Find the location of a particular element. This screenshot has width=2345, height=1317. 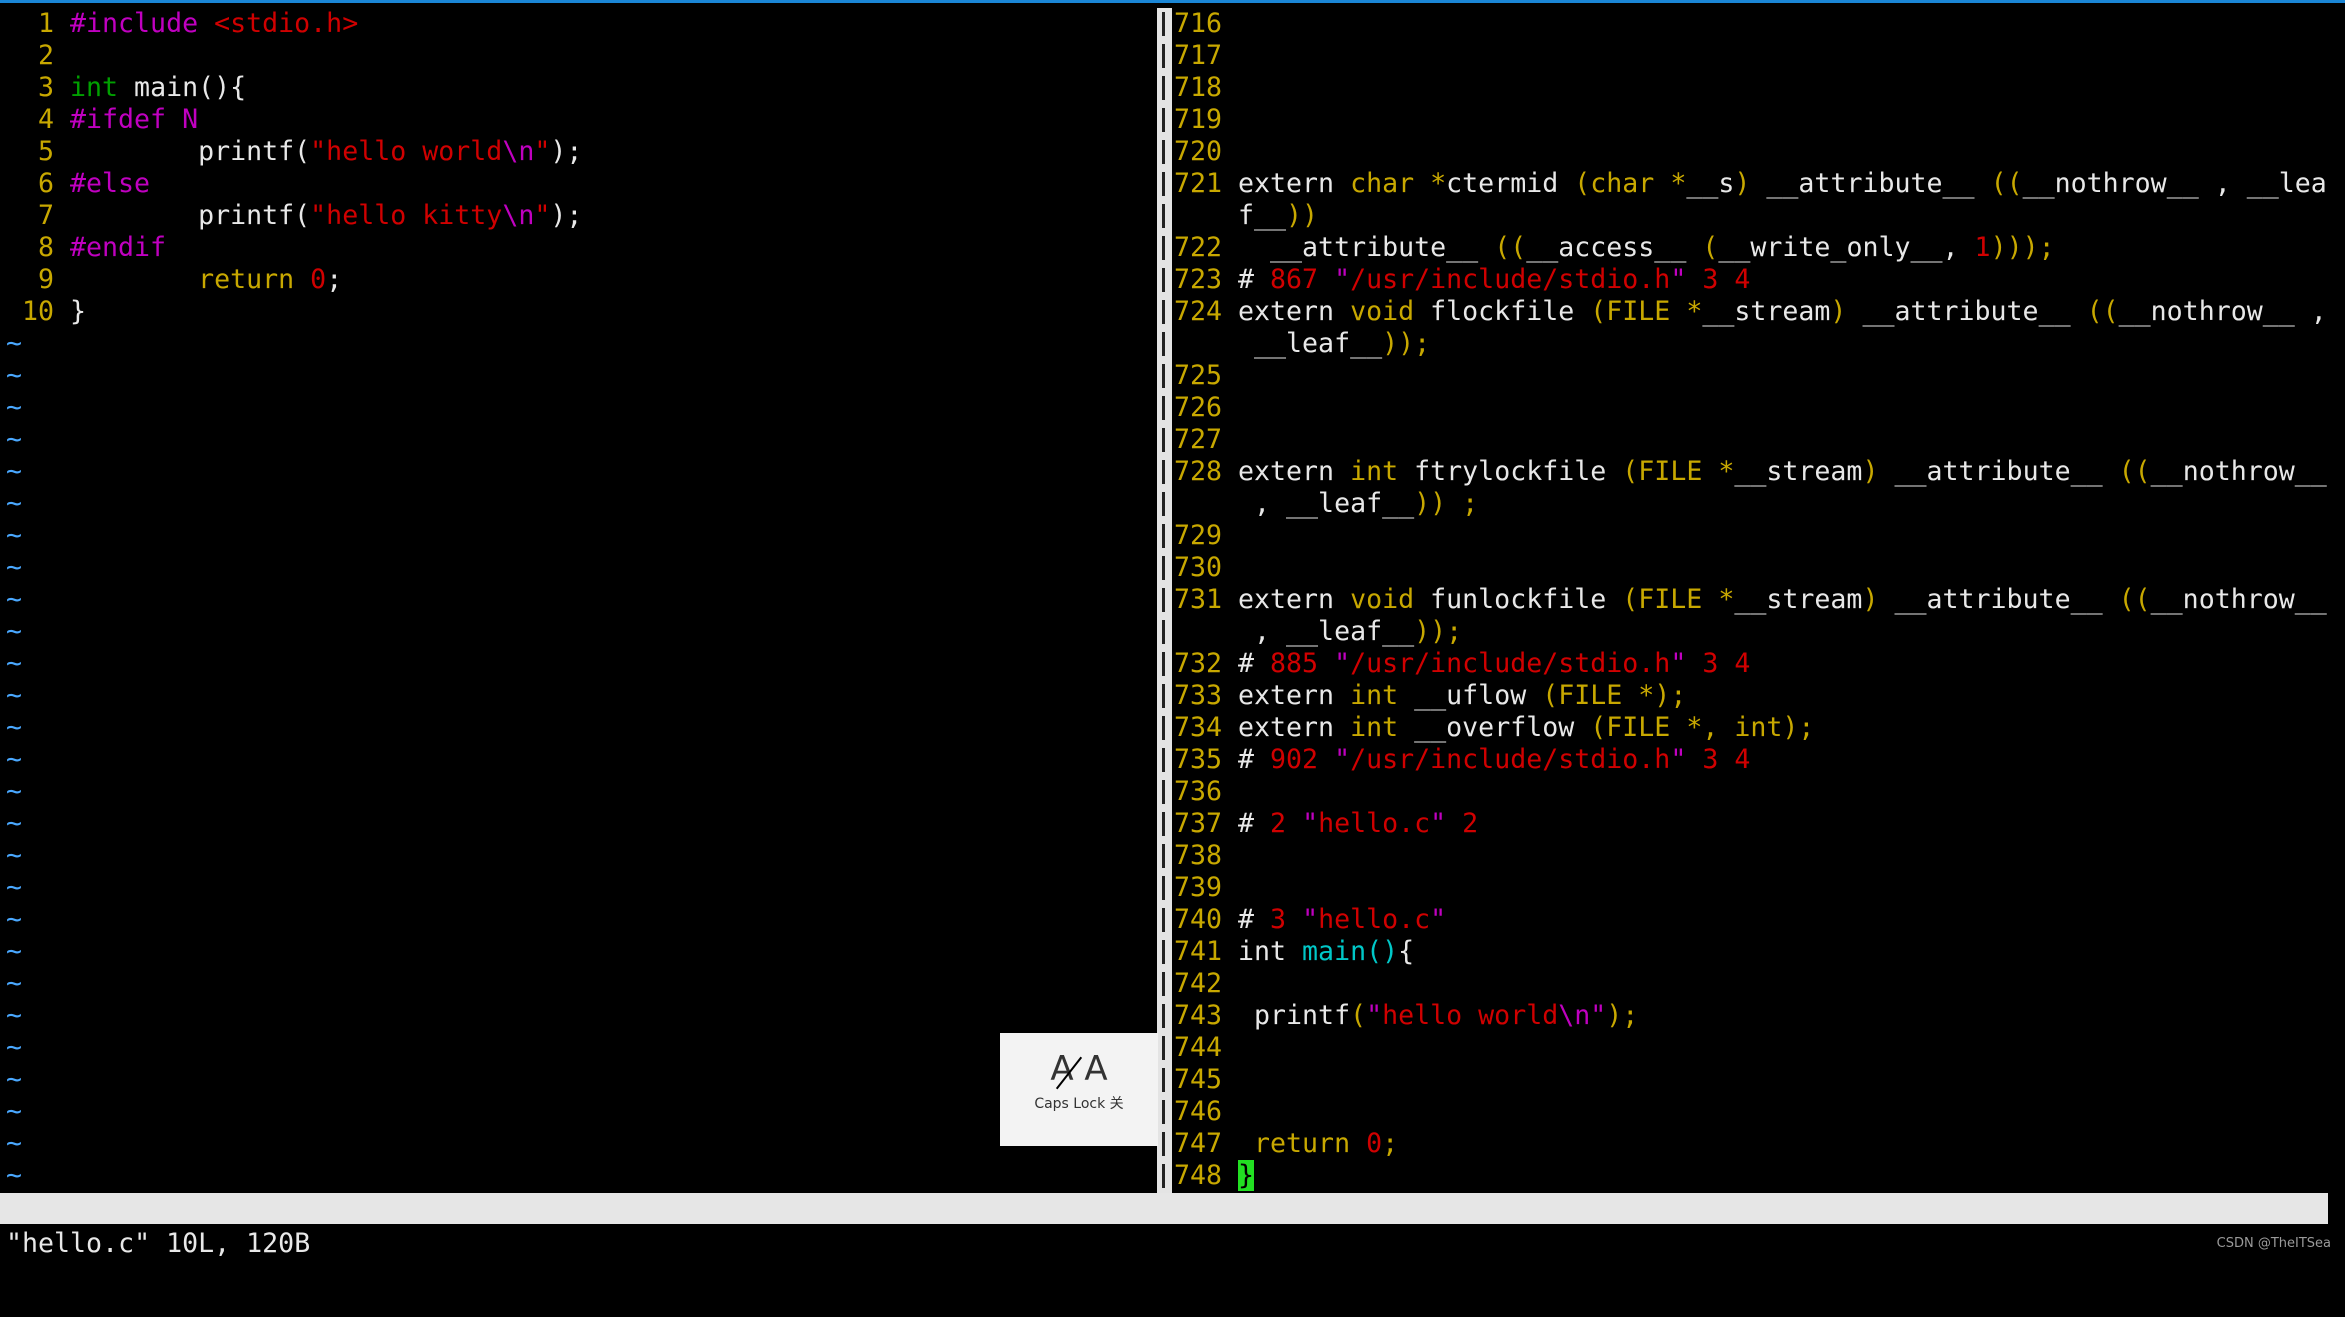

code-line: 725 is located at coordinates (1206, 376).